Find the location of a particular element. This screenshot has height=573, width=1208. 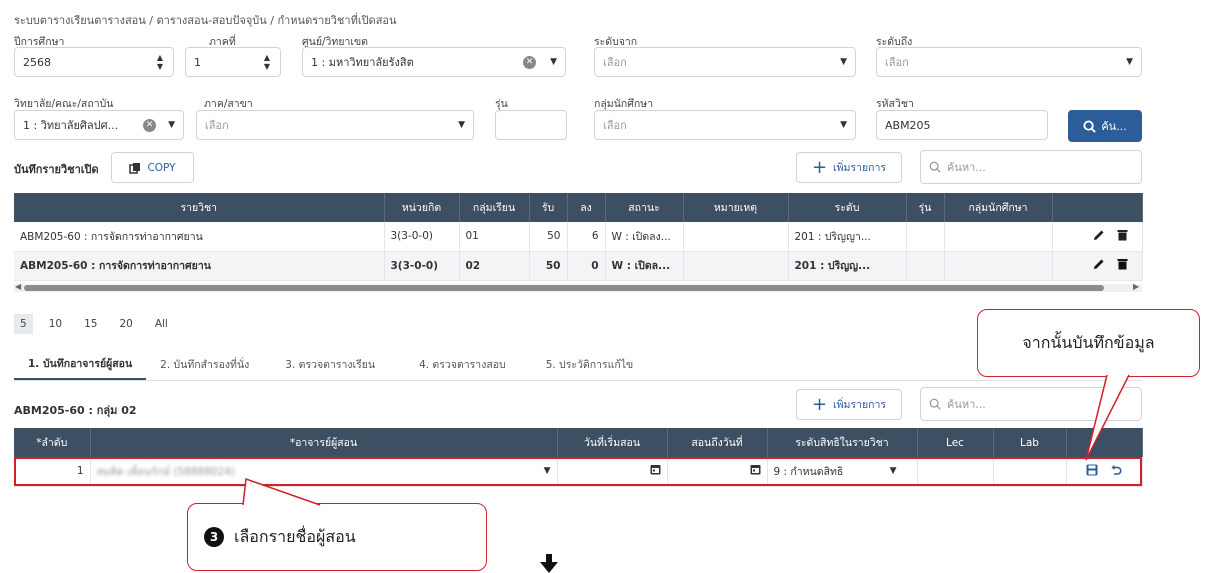

course-code-value: ABM205 is located at coordinates (908, 125).